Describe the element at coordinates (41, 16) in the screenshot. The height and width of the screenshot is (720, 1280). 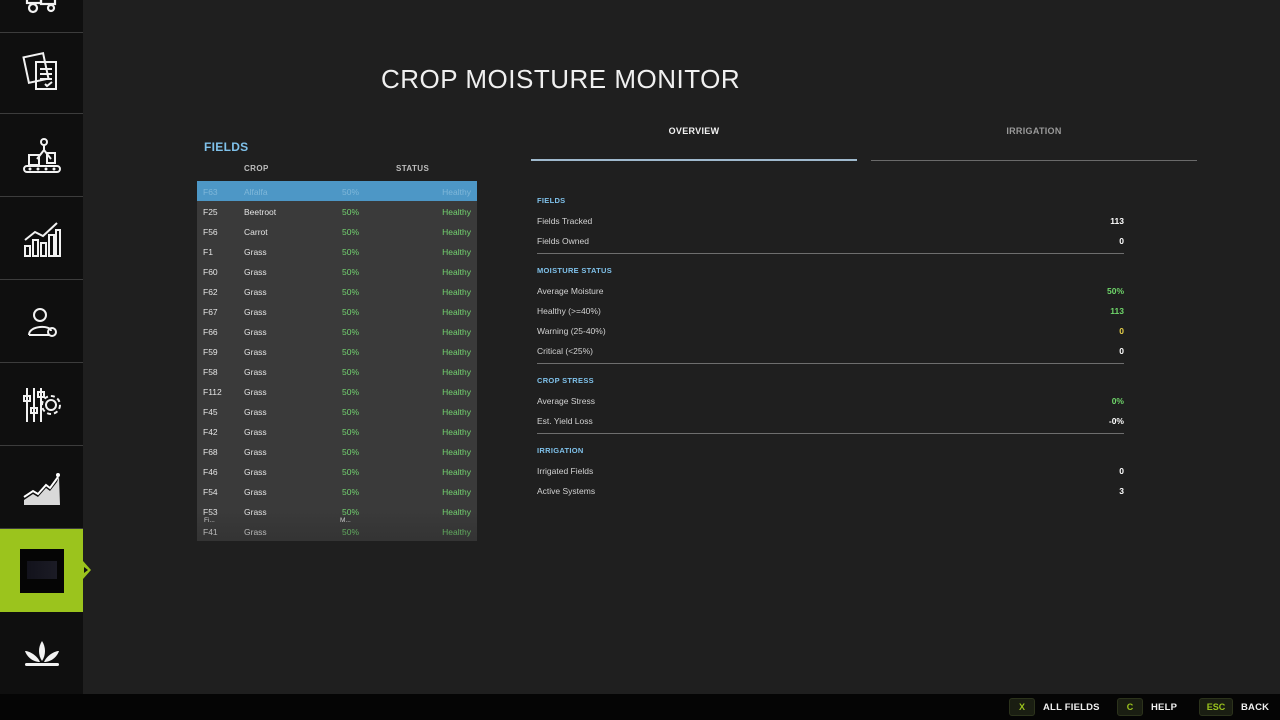
I see `sidebar-item-vehicles` at that location.